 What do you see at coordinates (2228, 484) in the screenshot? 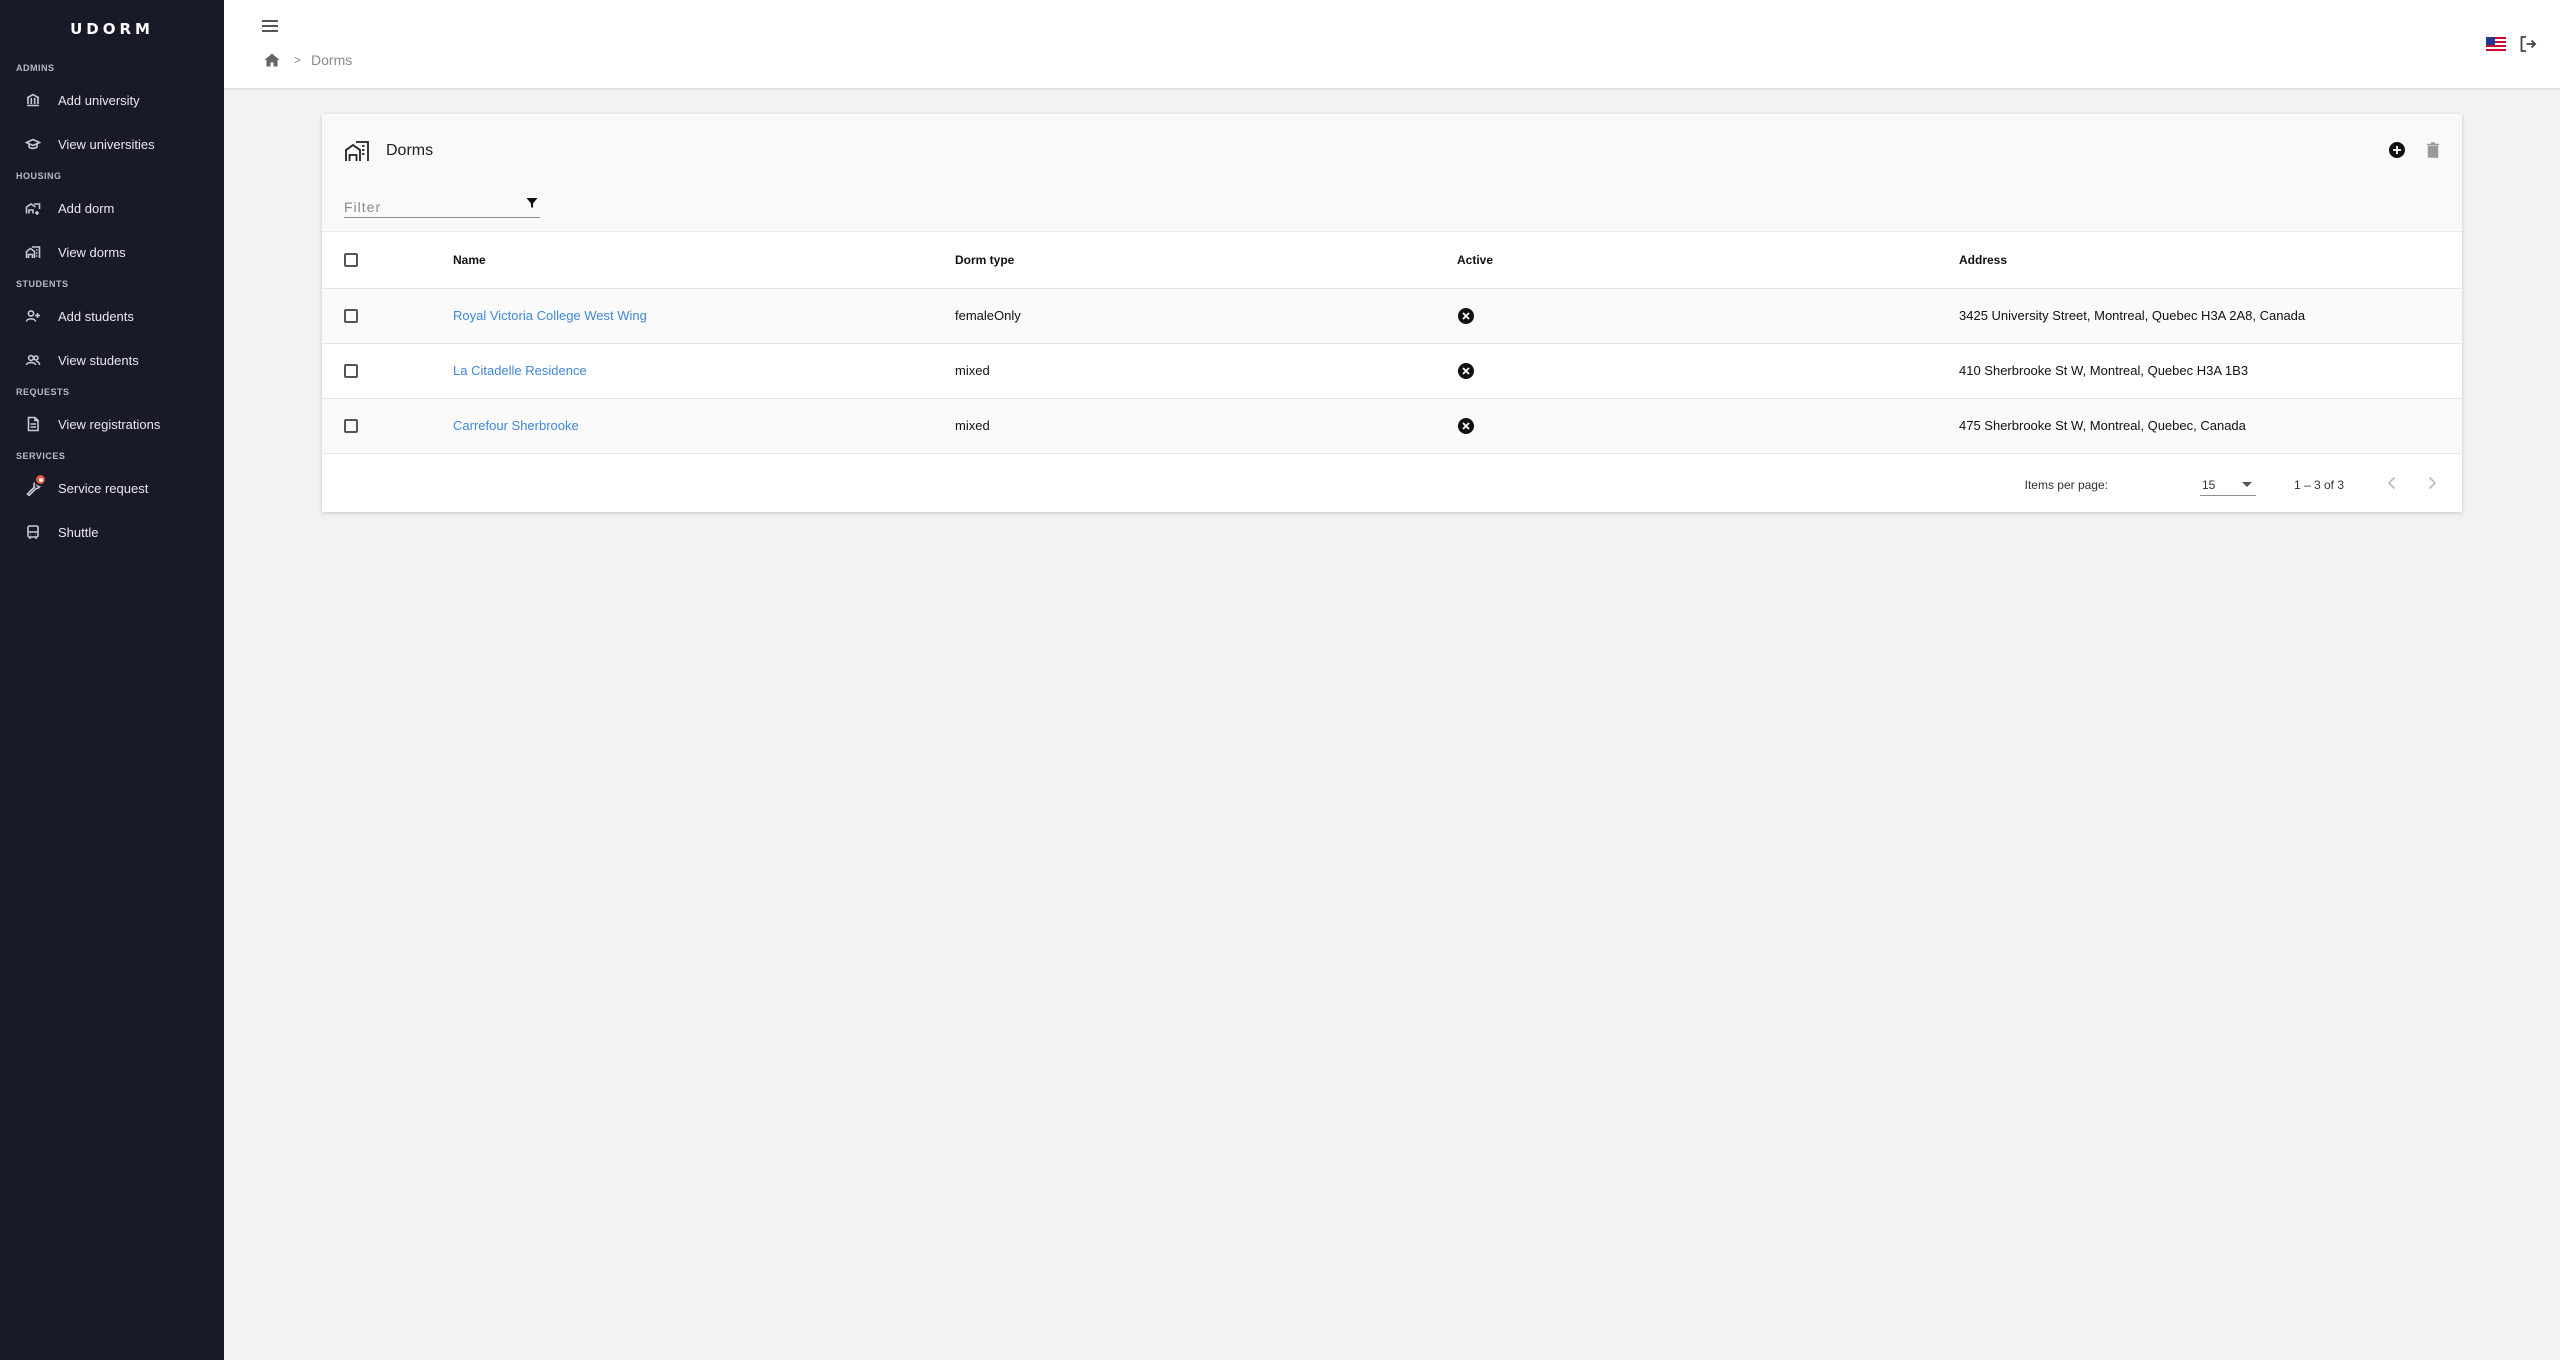
I see `items-per-page-select: 15` at bounding box center [2228, 484].